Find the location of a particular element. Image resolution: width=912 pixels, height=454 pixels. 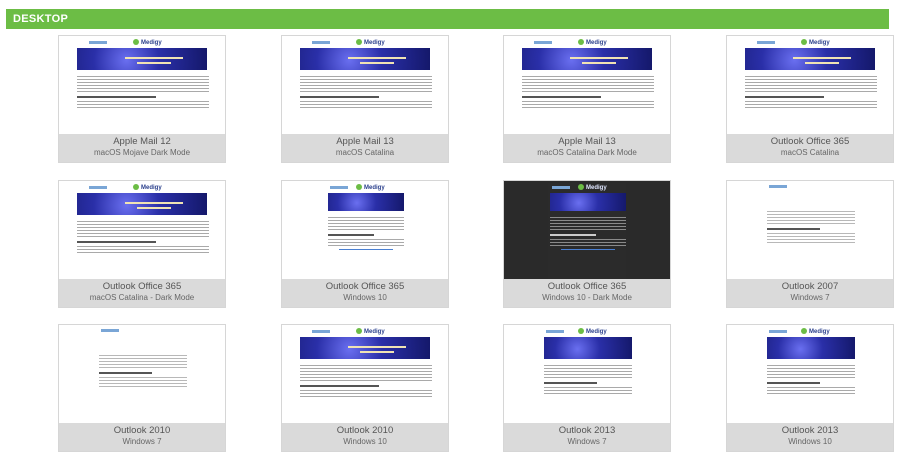

preview-card: Medigy Outlook 2013 Windows 10 is located at coordinates (810, 388).